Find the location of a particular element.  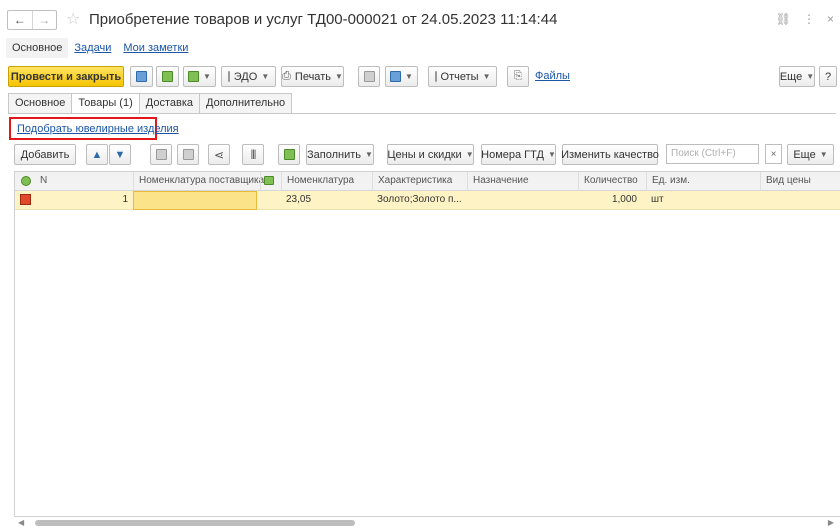

table-more-label: Еще is located at coordinates (804, 154).